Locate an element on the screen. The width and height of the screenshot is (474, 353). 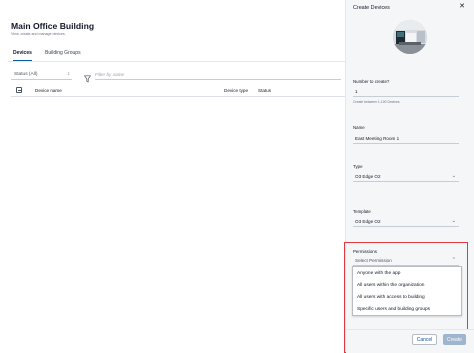
create-button: Create is located at coordinates (454, 339).